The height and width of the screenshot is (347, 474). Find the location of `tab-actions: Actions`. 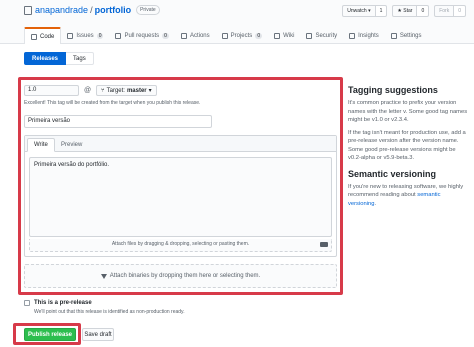

tab-actions: Actions is located at coordinates (195, 35).